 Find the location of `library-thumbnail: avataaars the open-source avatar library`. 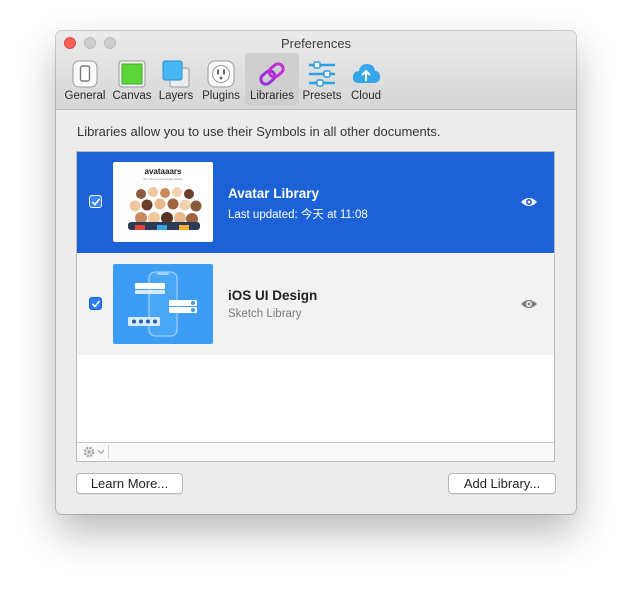

library-thumbnail: avataaars the open-source avatar library is located at coordinates (163, 202).